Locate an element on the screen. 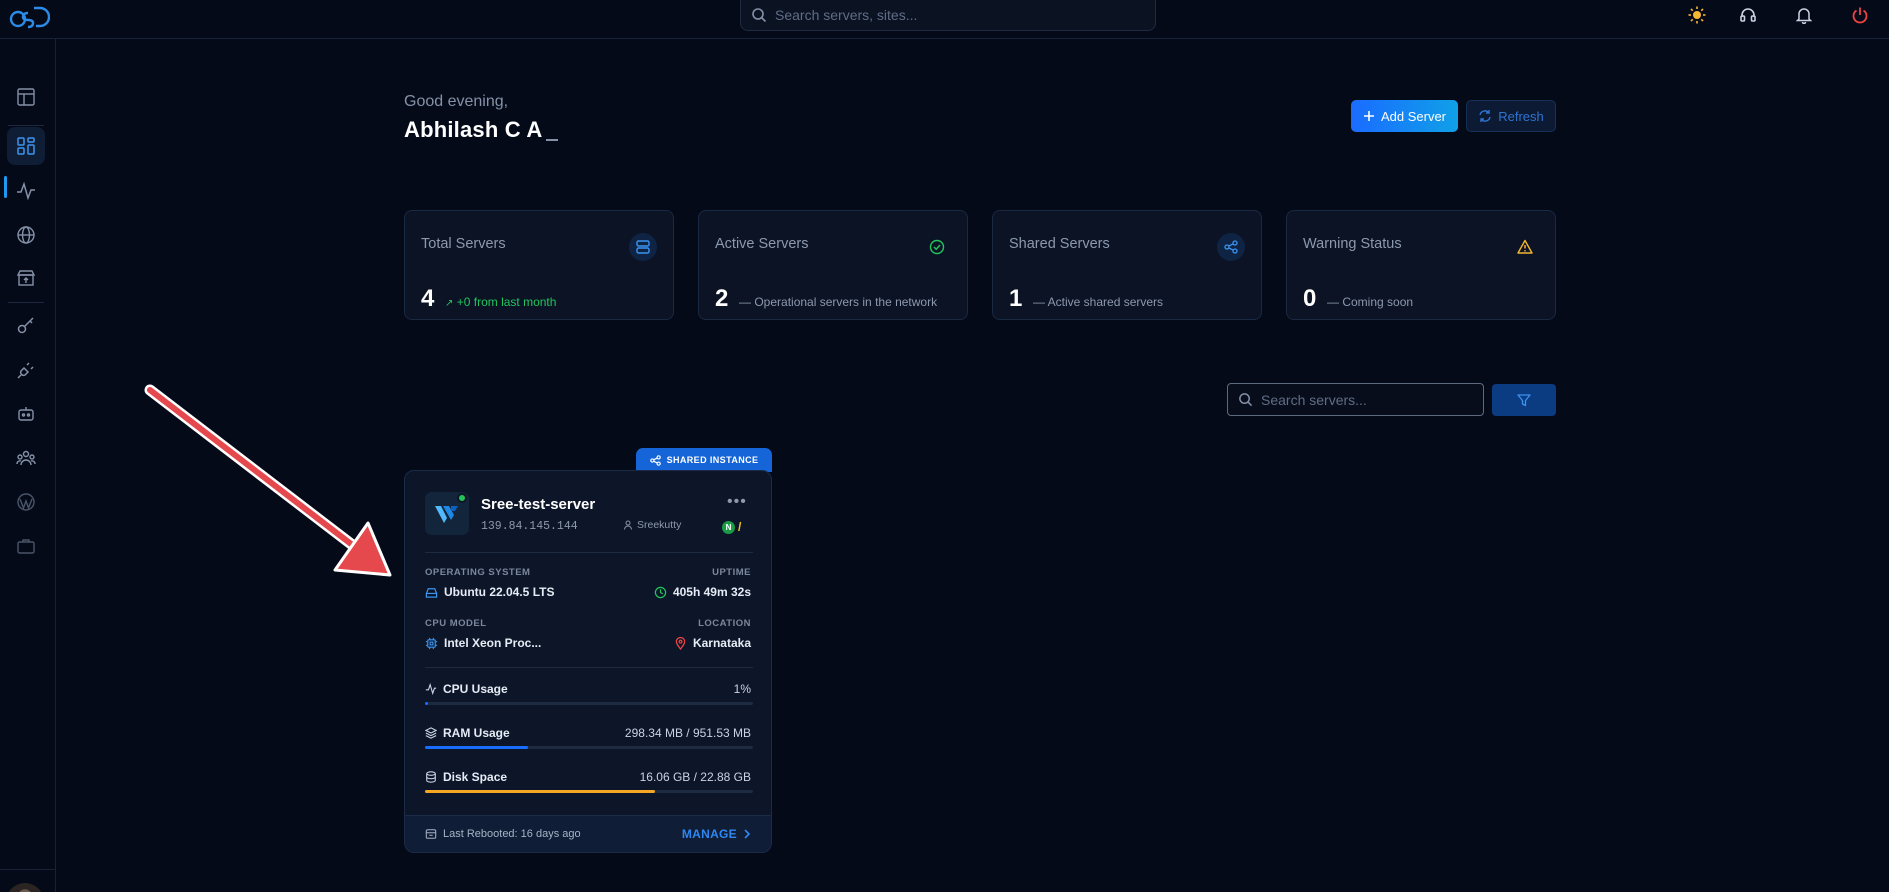 This screenshot has height=892, width=1889. badge-label: SHARED INSTANCE is located at coordinates (712, 460).